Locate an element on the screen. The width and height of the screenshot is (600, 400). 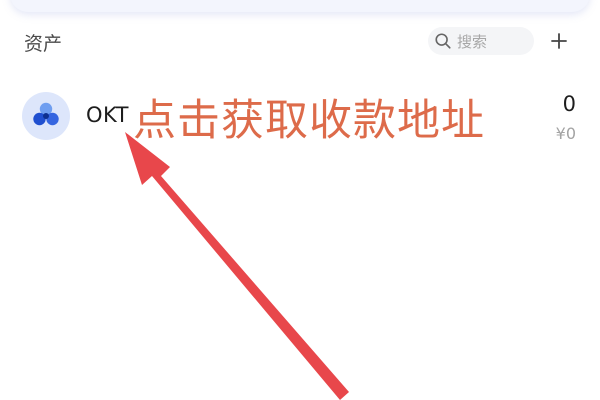
plus-icon is located at coordinates (559, 41).